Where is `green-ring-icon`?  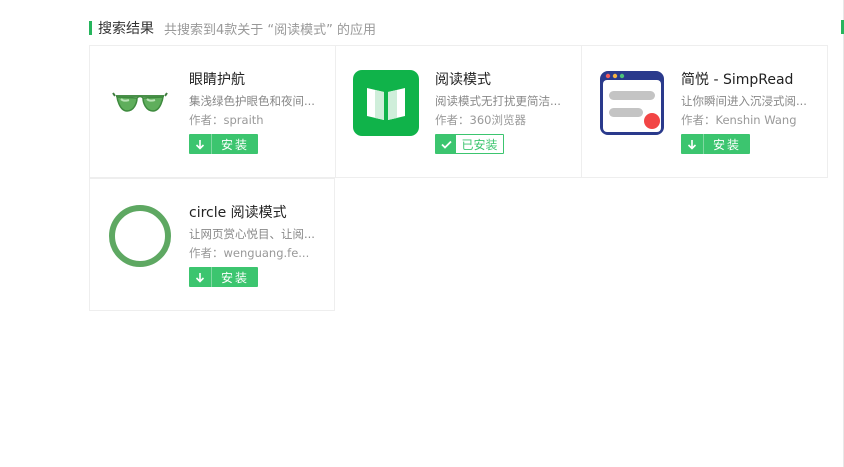 green-ring-icon is located at coordinates (140, 236).